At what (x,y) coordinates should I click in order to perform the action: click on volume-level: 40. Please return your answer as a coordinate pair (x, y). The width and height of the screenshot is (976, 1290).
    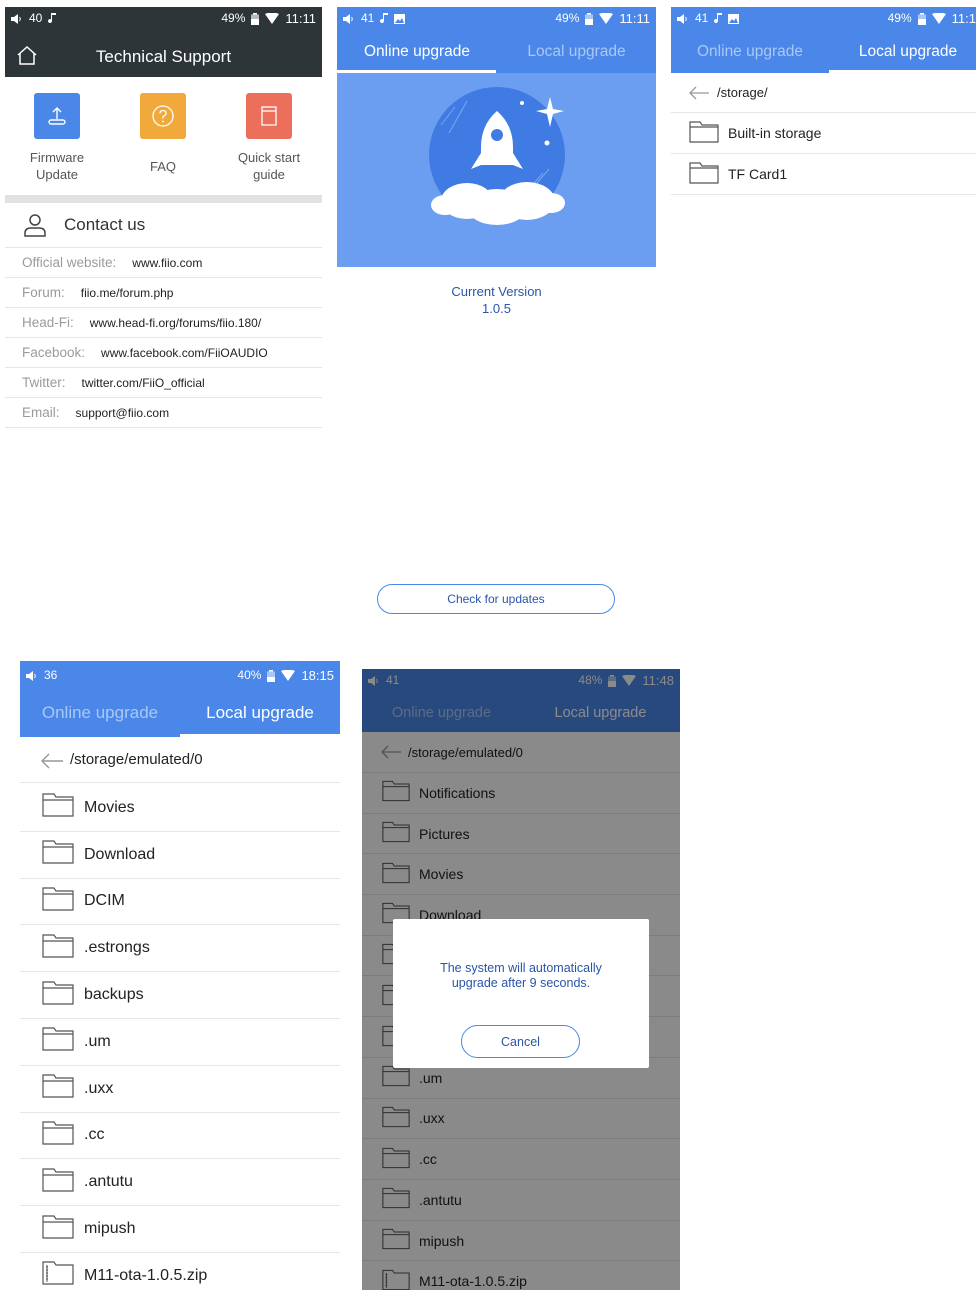
    Looking at the image, I should click on (36, 18).